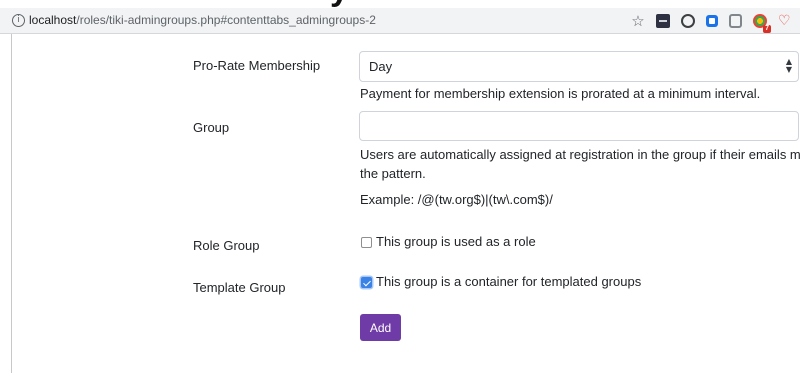 Image resolution: width=800 pixels, height=373 pixels. Describe the element at coordinates (663, 21) in the screenshot. I see `extension-terminal-icon` at that location.